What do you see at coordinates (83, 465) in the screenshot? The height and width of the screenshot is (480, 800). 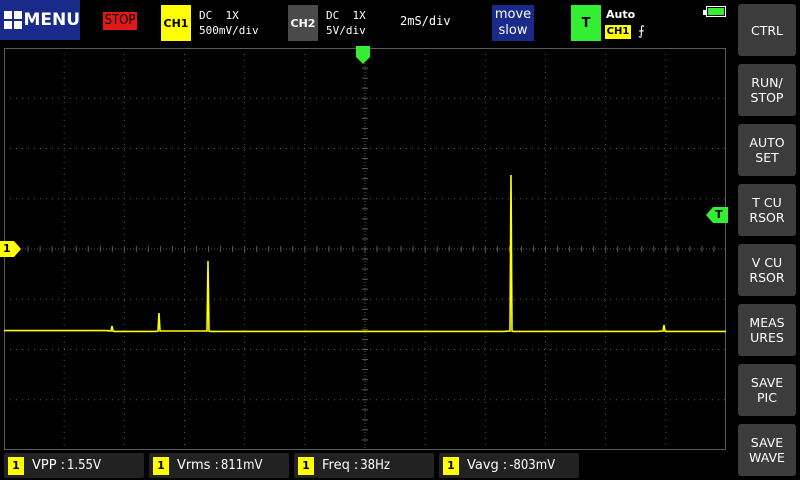 I see `measurement-value: 1.55V` at bounding box center [83, 465].